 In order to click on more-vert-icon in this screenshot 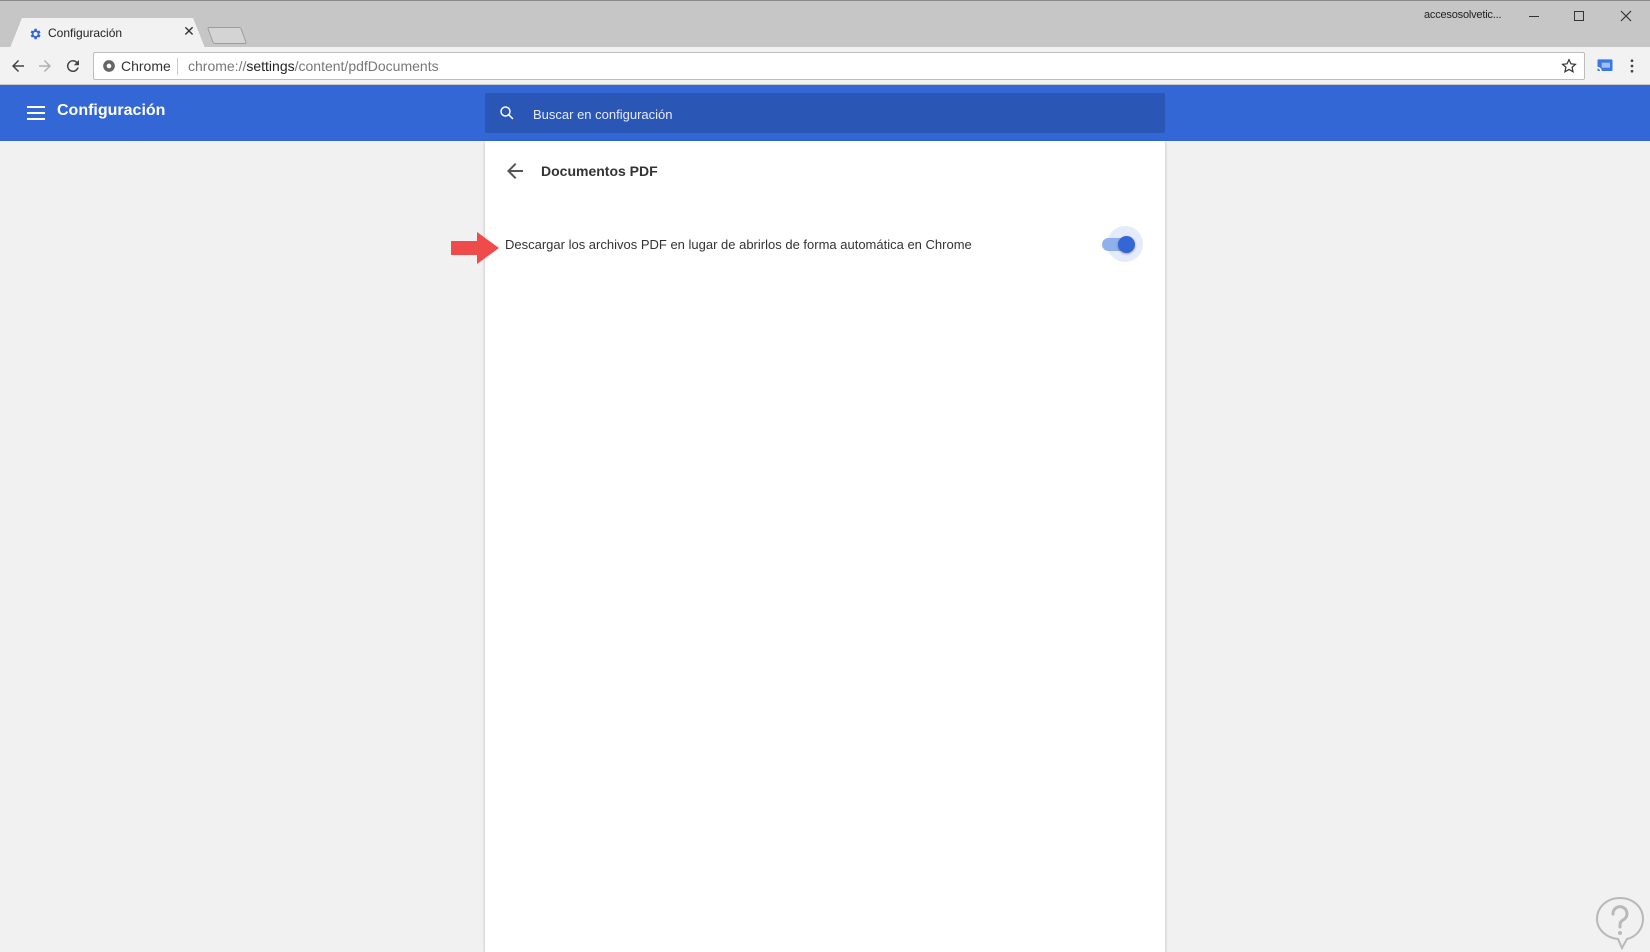, I will do `click(1632, 66)`.